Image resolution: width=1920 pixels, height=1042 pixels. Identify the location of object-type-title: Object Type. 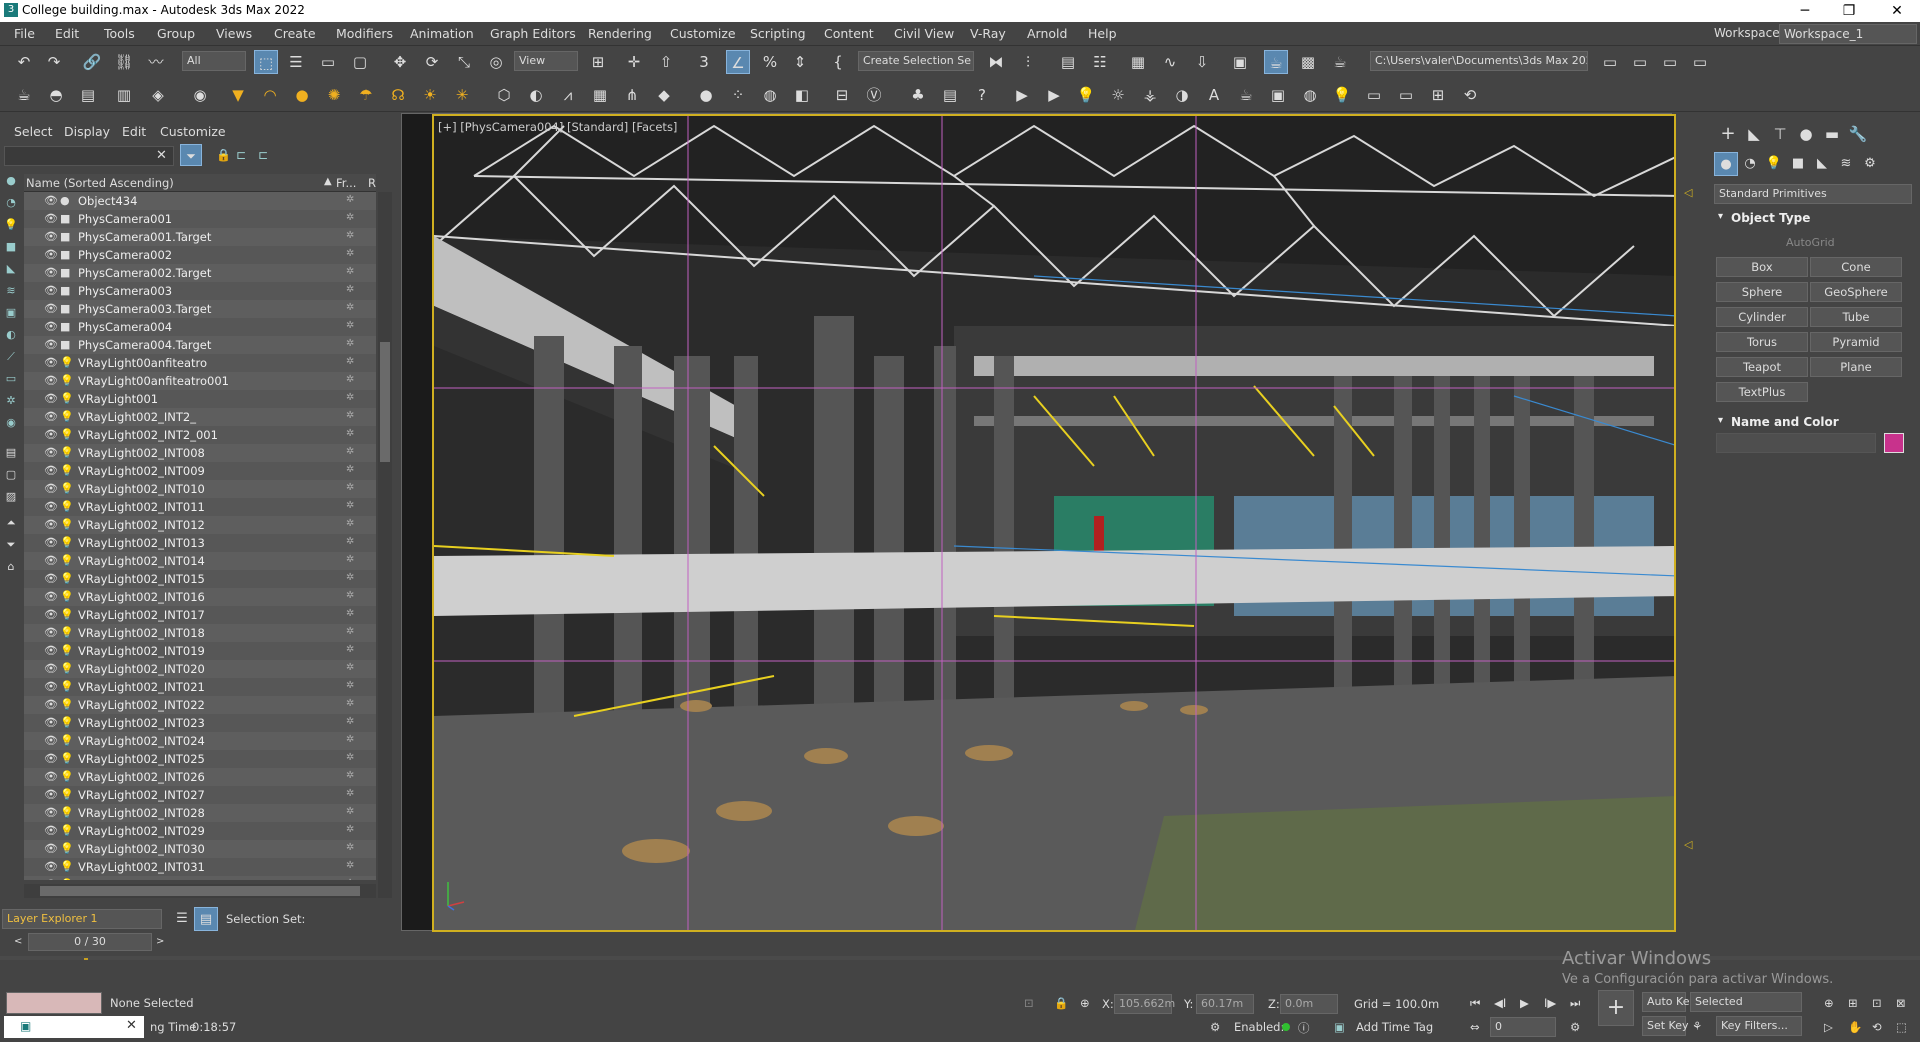
(1770, 218).